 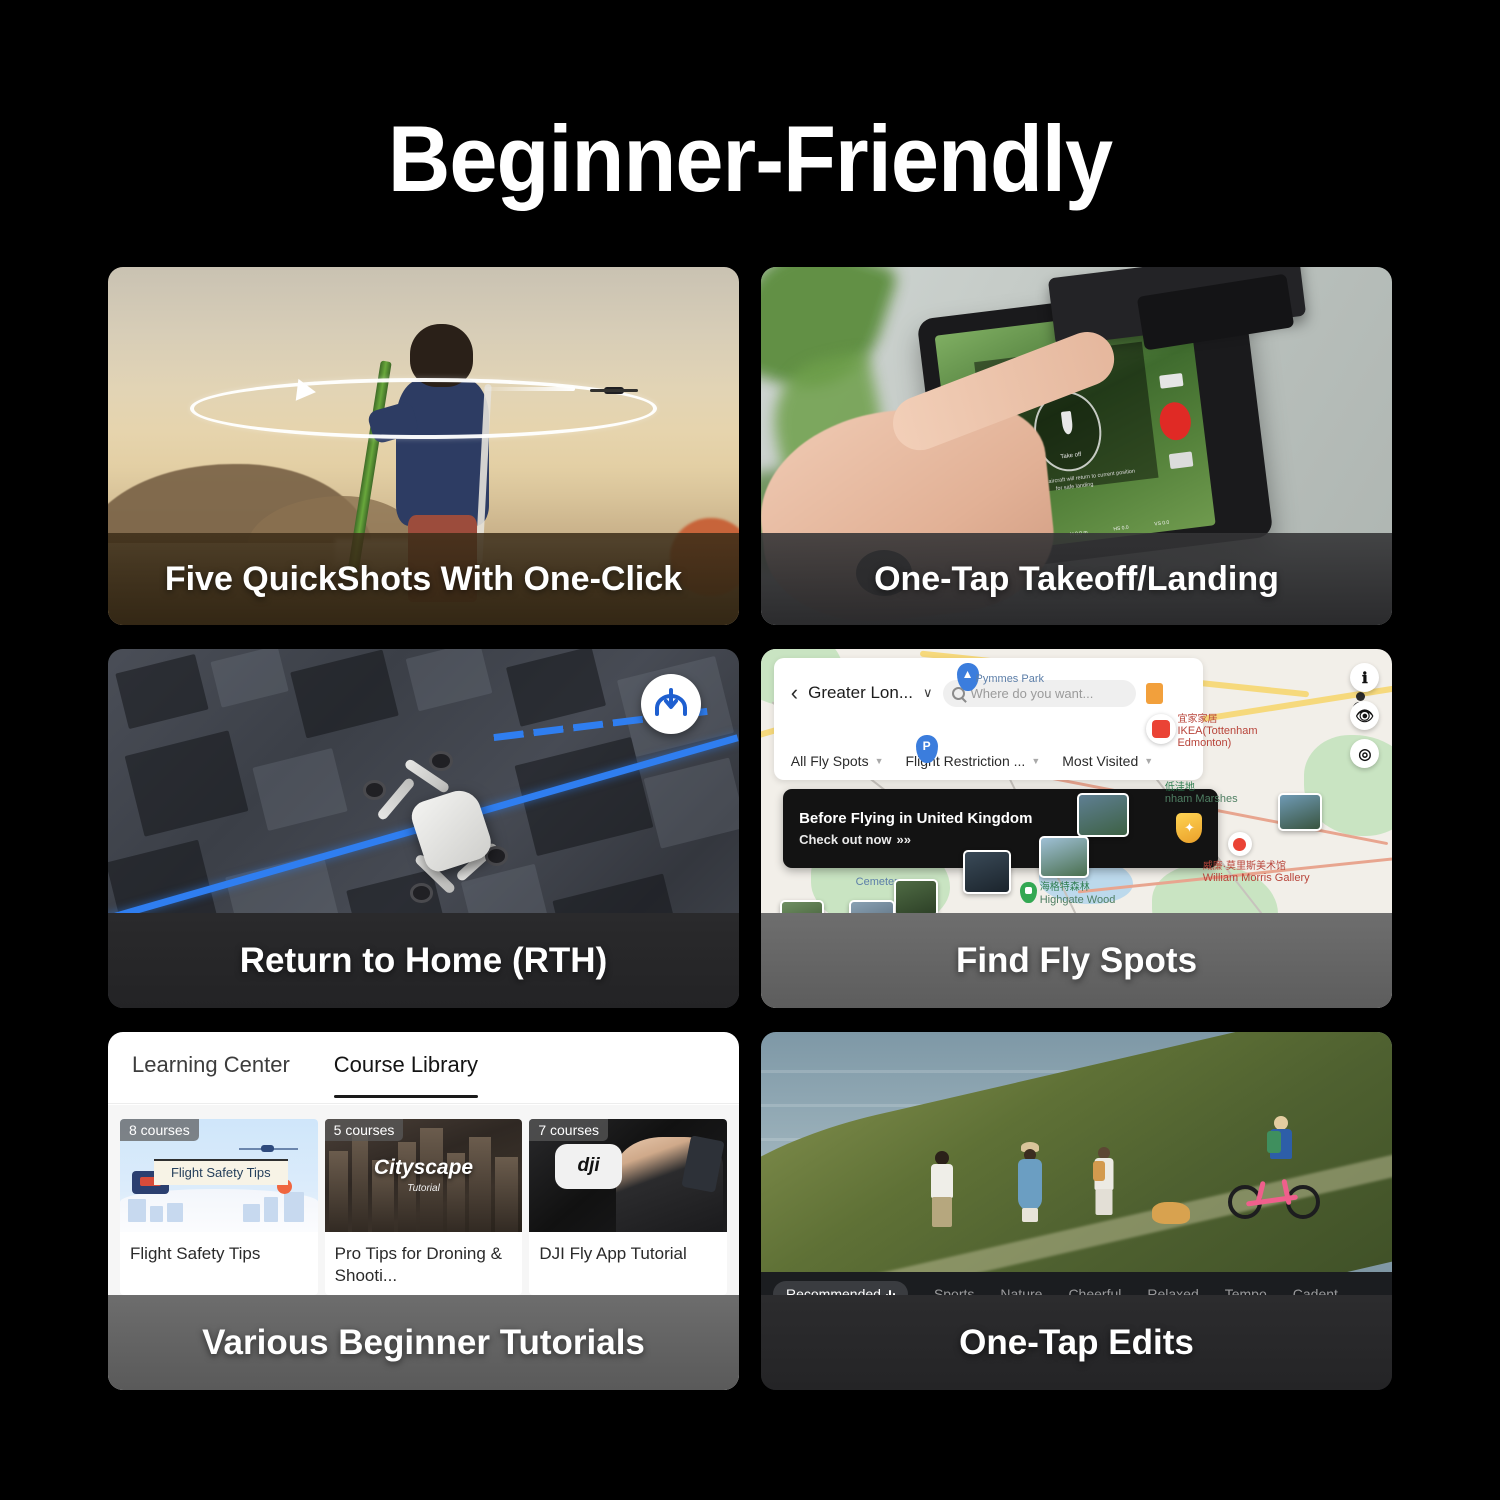 I want to click on store-icon, so click(x=1160, y=728).